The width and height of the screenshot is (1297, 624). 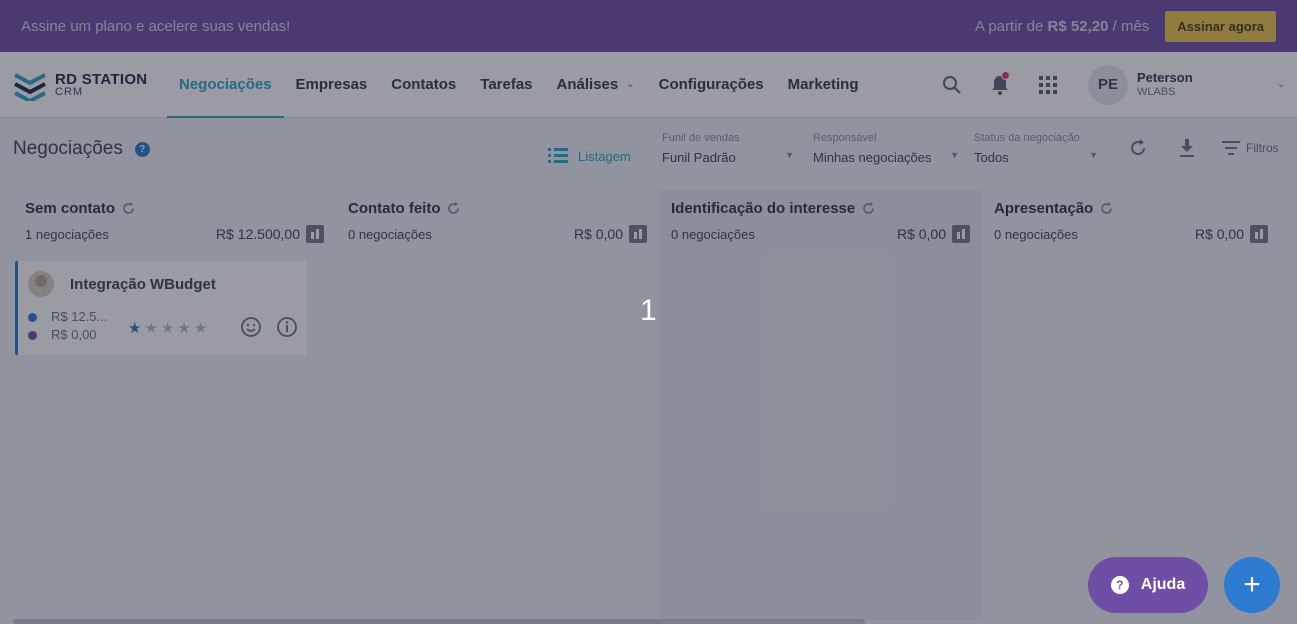 I want to click on stage-title: Contato feito, so click(x=394, y=208).